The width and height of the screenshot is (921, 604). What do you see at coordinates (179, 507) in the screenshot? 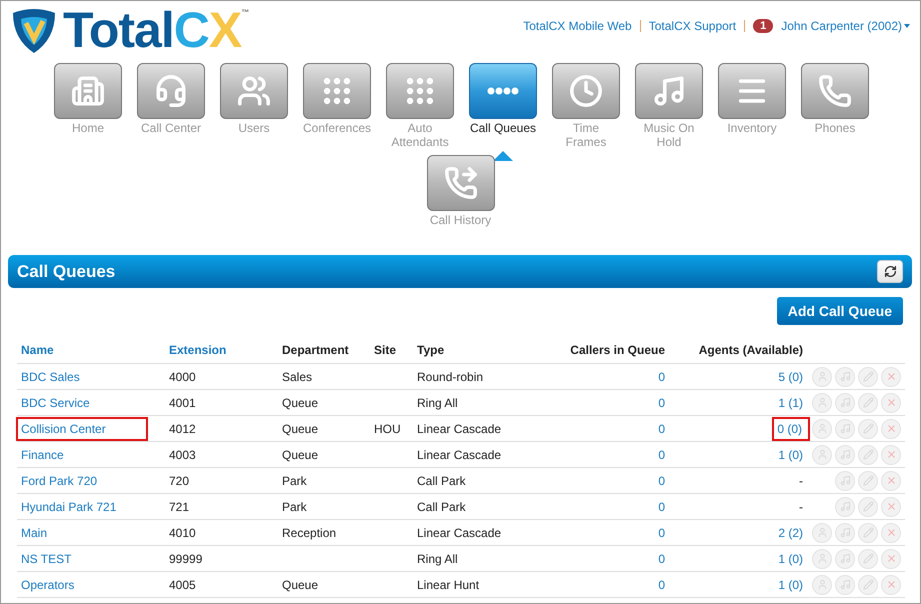
I see `table-cell: 721` at bounding box center [179, 507].